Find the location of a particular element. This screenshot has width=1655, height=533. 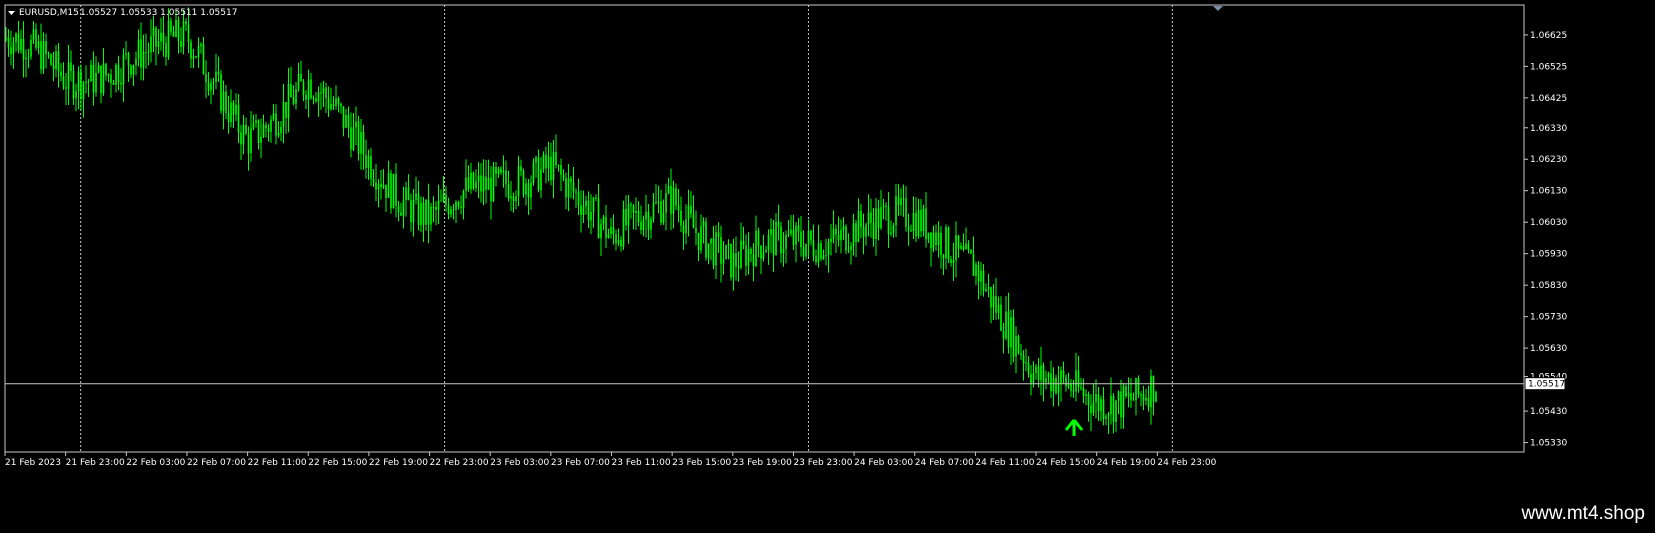

symbol-title: EURUSD,M15 is located at coordinates (49, 13).